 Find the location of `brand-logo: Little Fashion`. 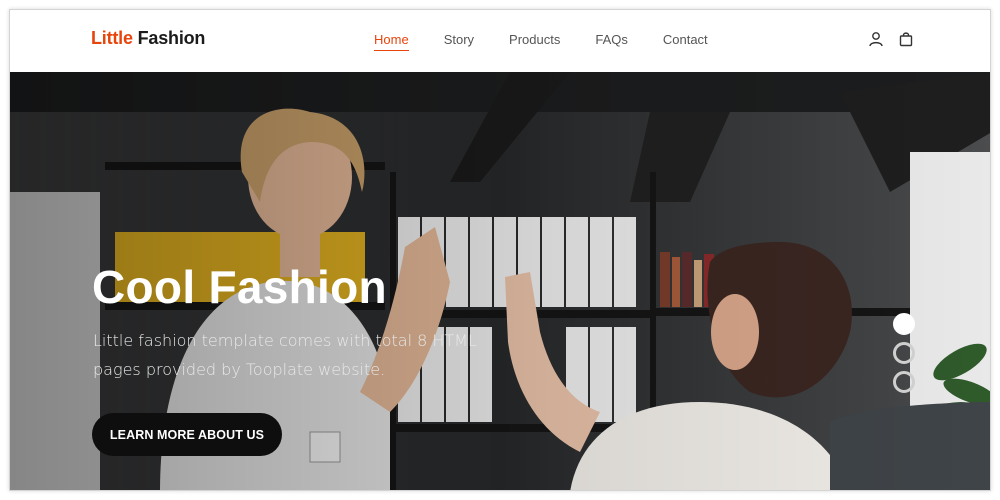

brand-logo: Little Fashion is located at coordinates (148, 38).